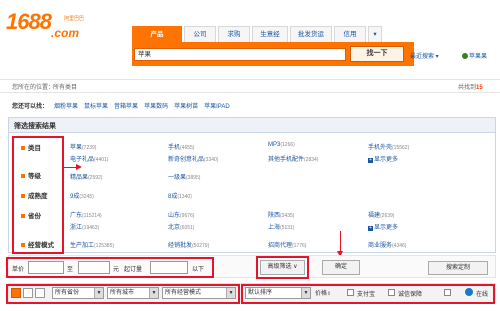 Image resolution: width=500 pixels, height=311 pixels. What do you see at coordinates (478, 57) in the screenshot?
I see `tagged-search-text: 苹果果` at bounding box center [478, 57].